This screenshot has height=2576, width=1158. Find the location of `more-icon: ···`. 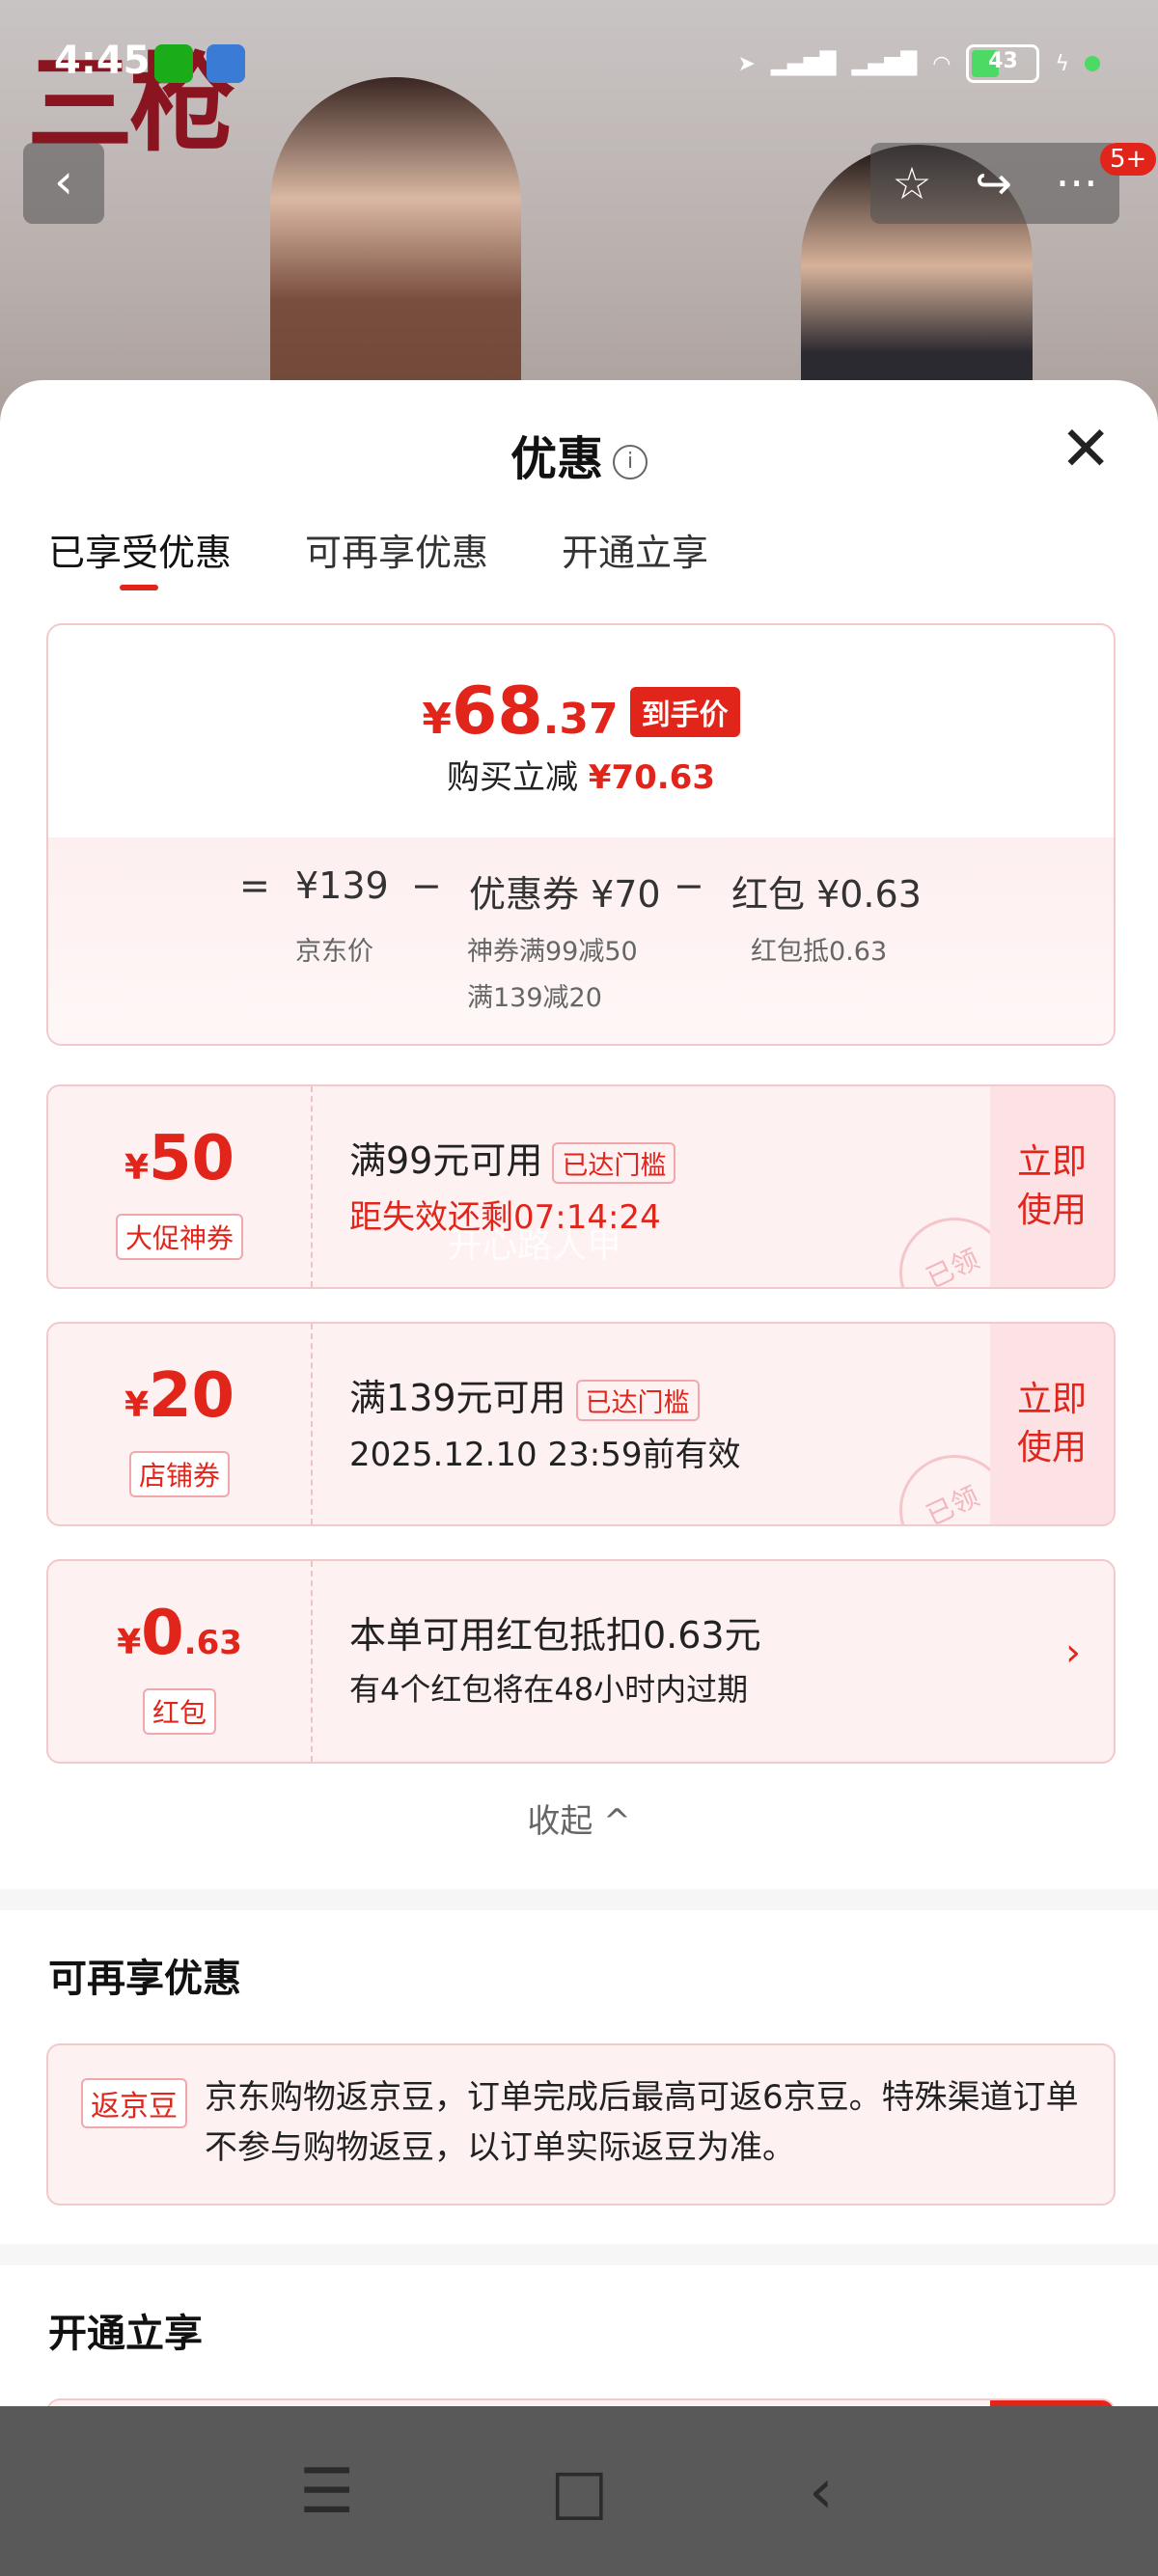

more-icon: ··· is located at coordinates (1077, 183).